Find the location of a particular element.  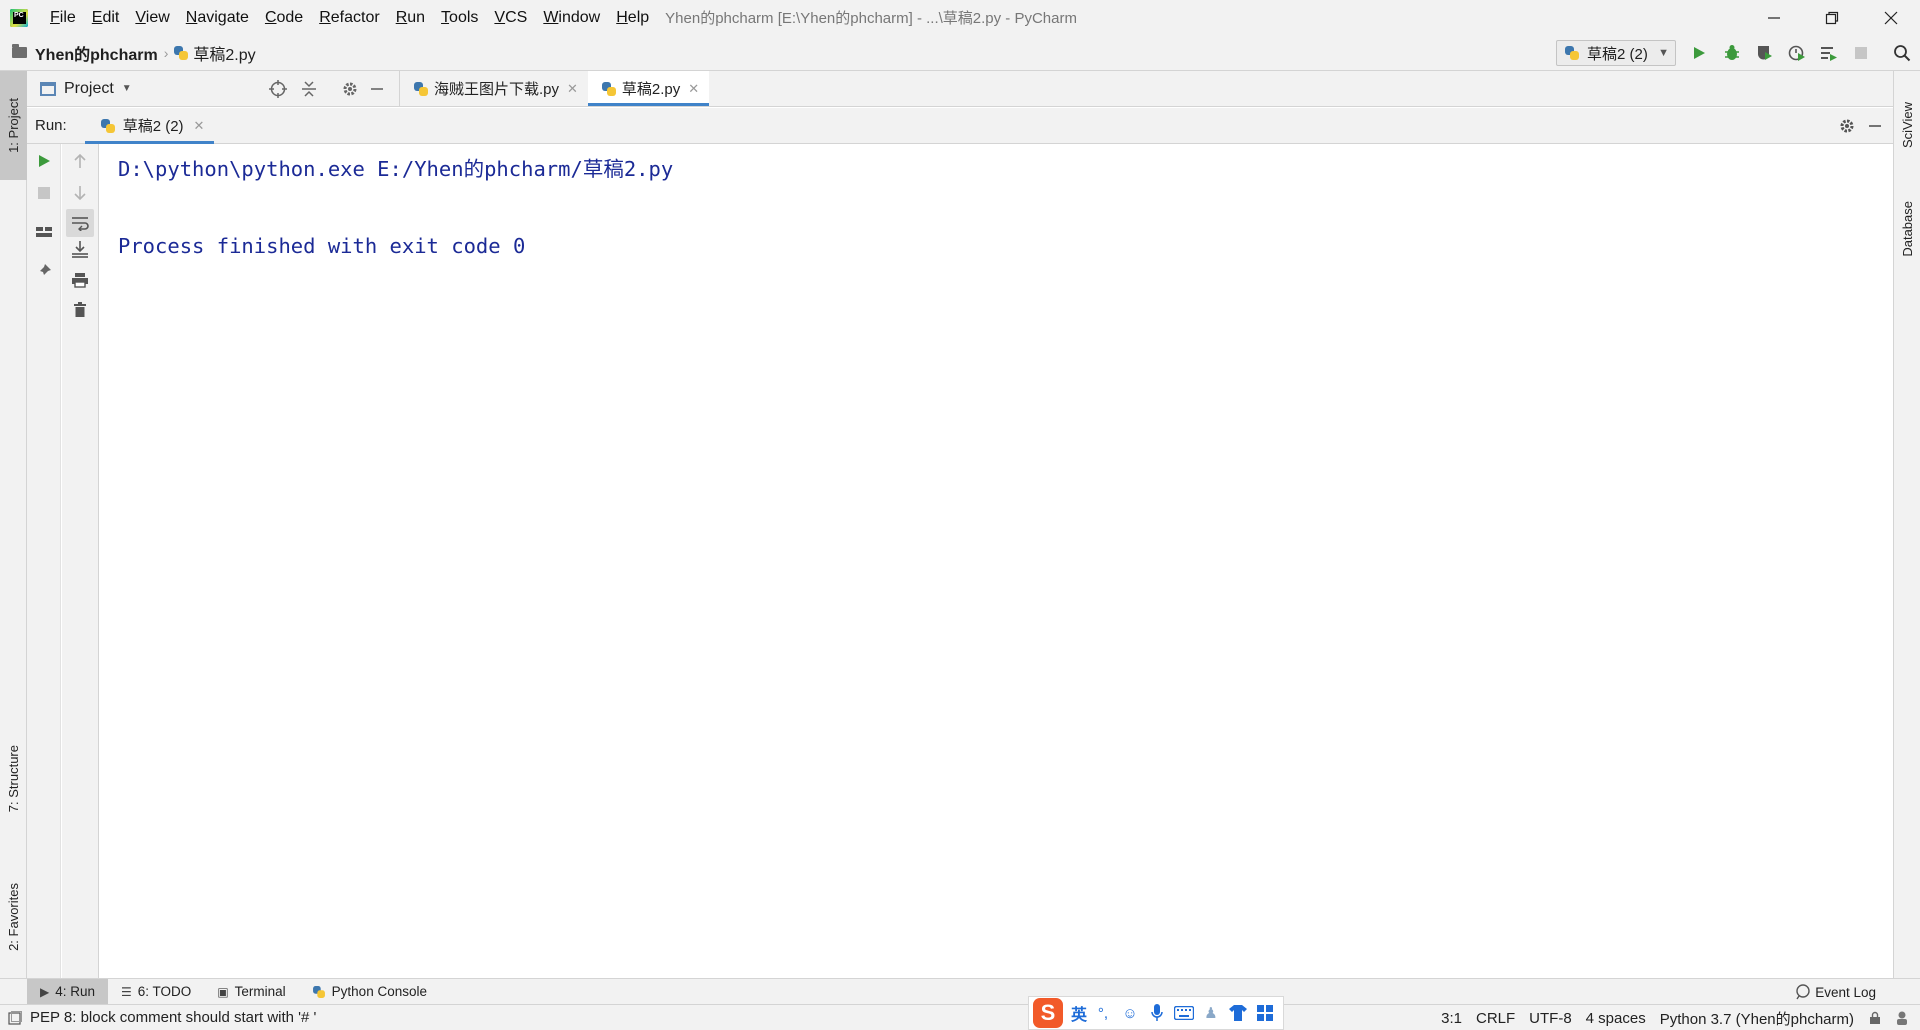

lock-icon is located at coordinates (1875, 1018).